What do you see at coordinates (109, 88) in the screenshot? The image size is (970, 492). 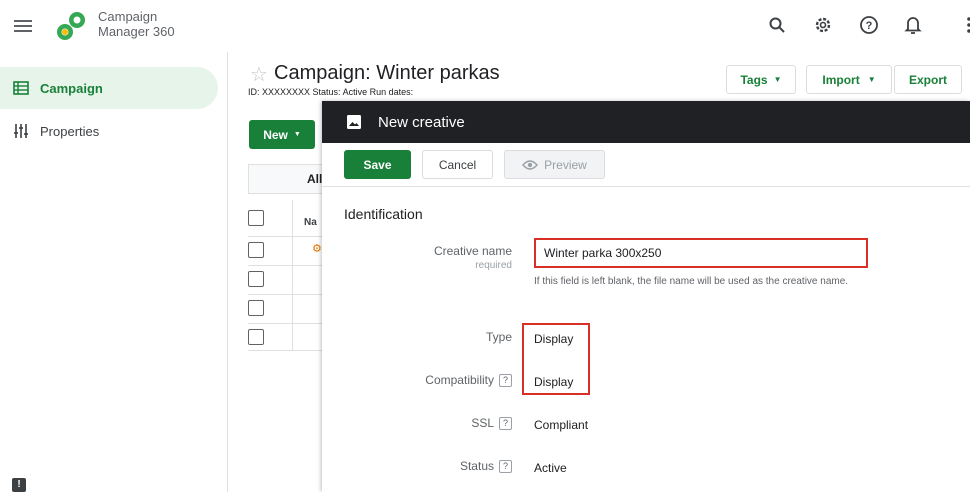 I see `sidebar-item-campaign: Campaign` at bounding box center [109, 88].